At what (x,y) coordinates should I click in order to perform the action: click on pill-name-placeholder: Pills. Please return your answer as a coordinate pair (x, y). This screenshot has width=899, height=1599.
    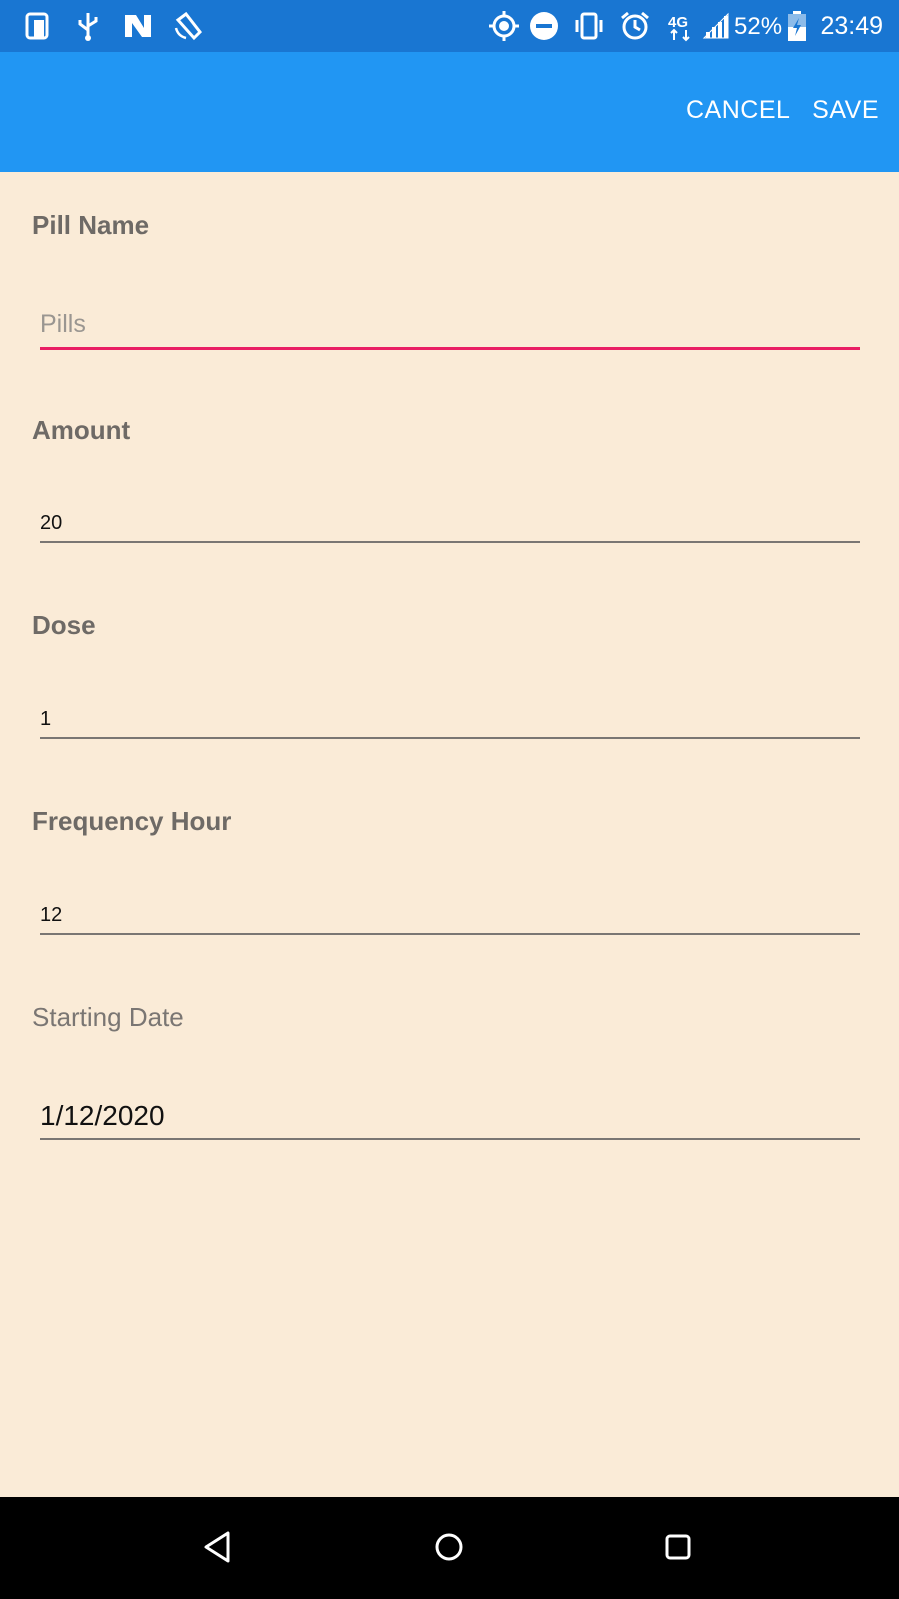
    Looking at the image, I should click on (63, 324).